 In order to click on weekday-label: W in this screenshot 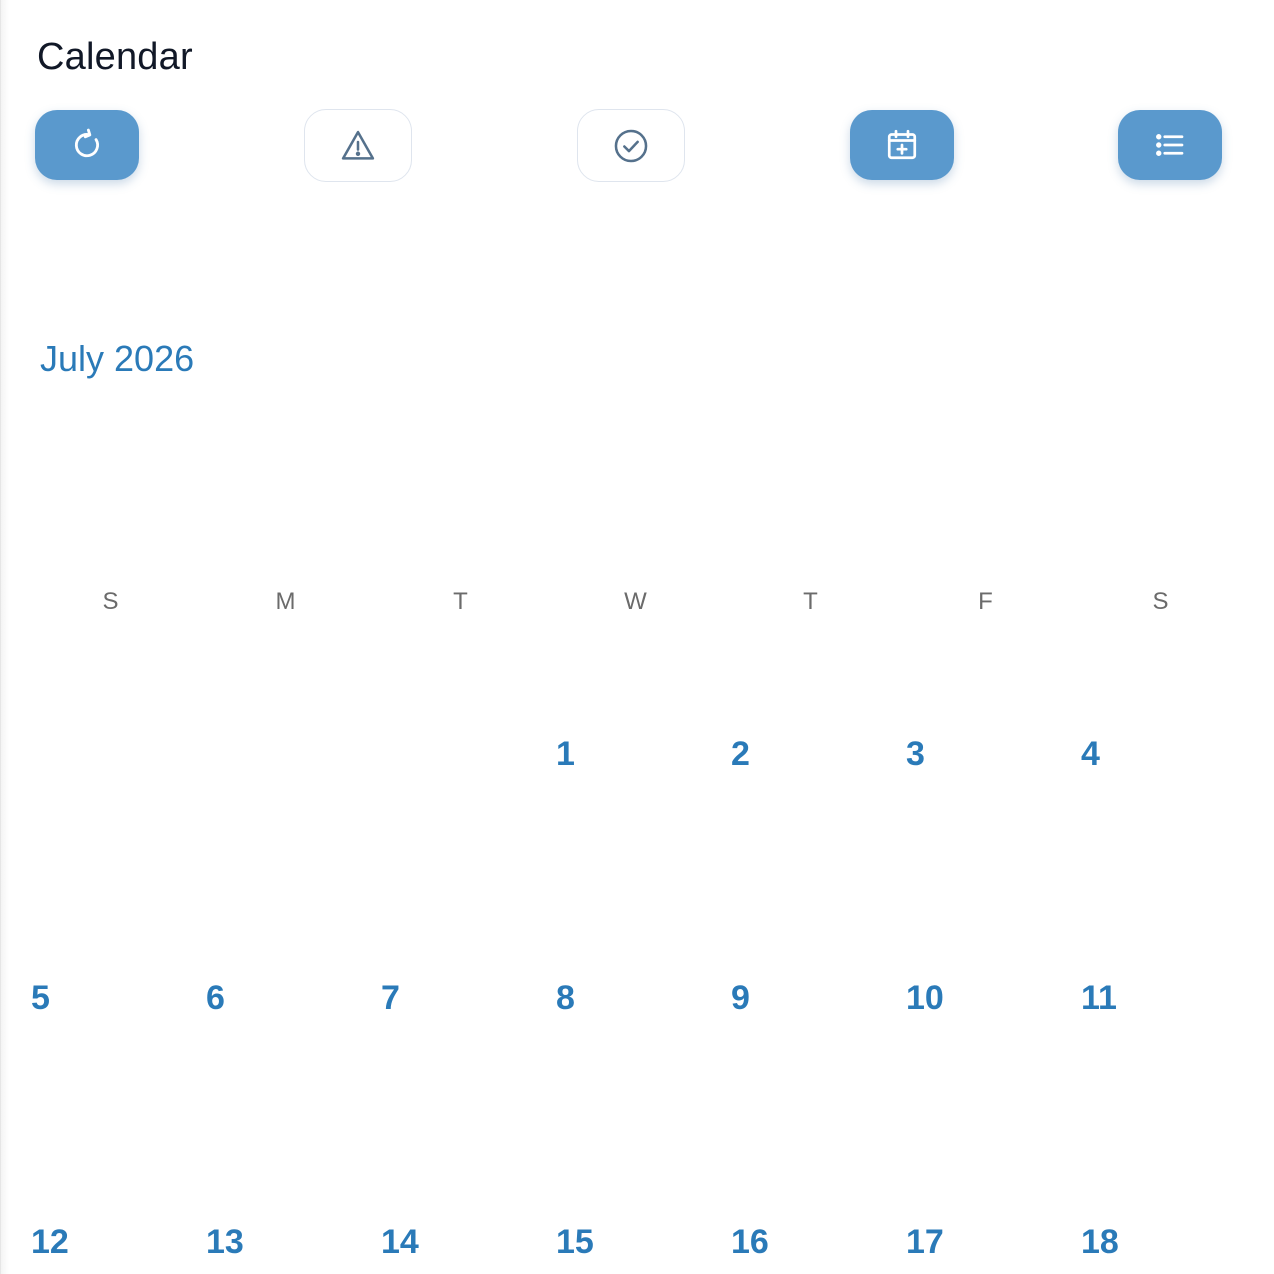, I will do `click(635, 601)`.